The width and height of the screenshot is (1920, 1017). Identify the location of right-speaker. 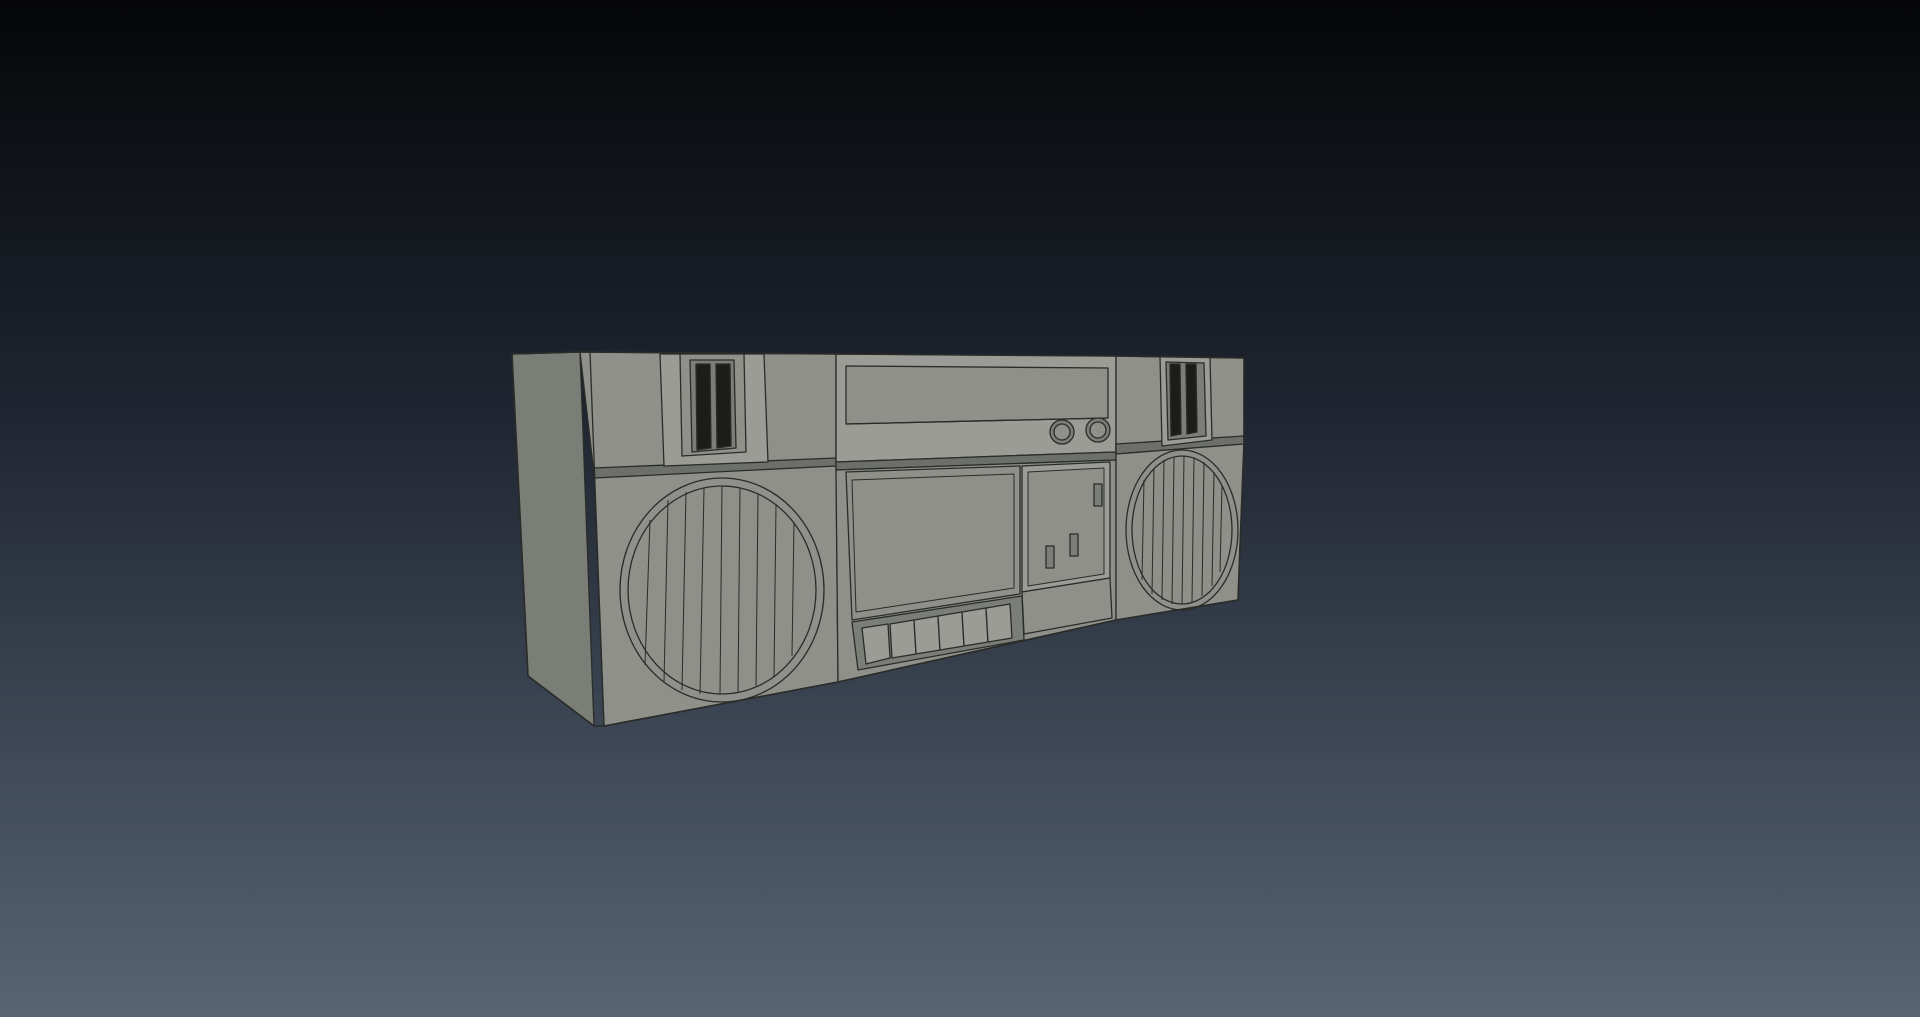
(1180, 488).